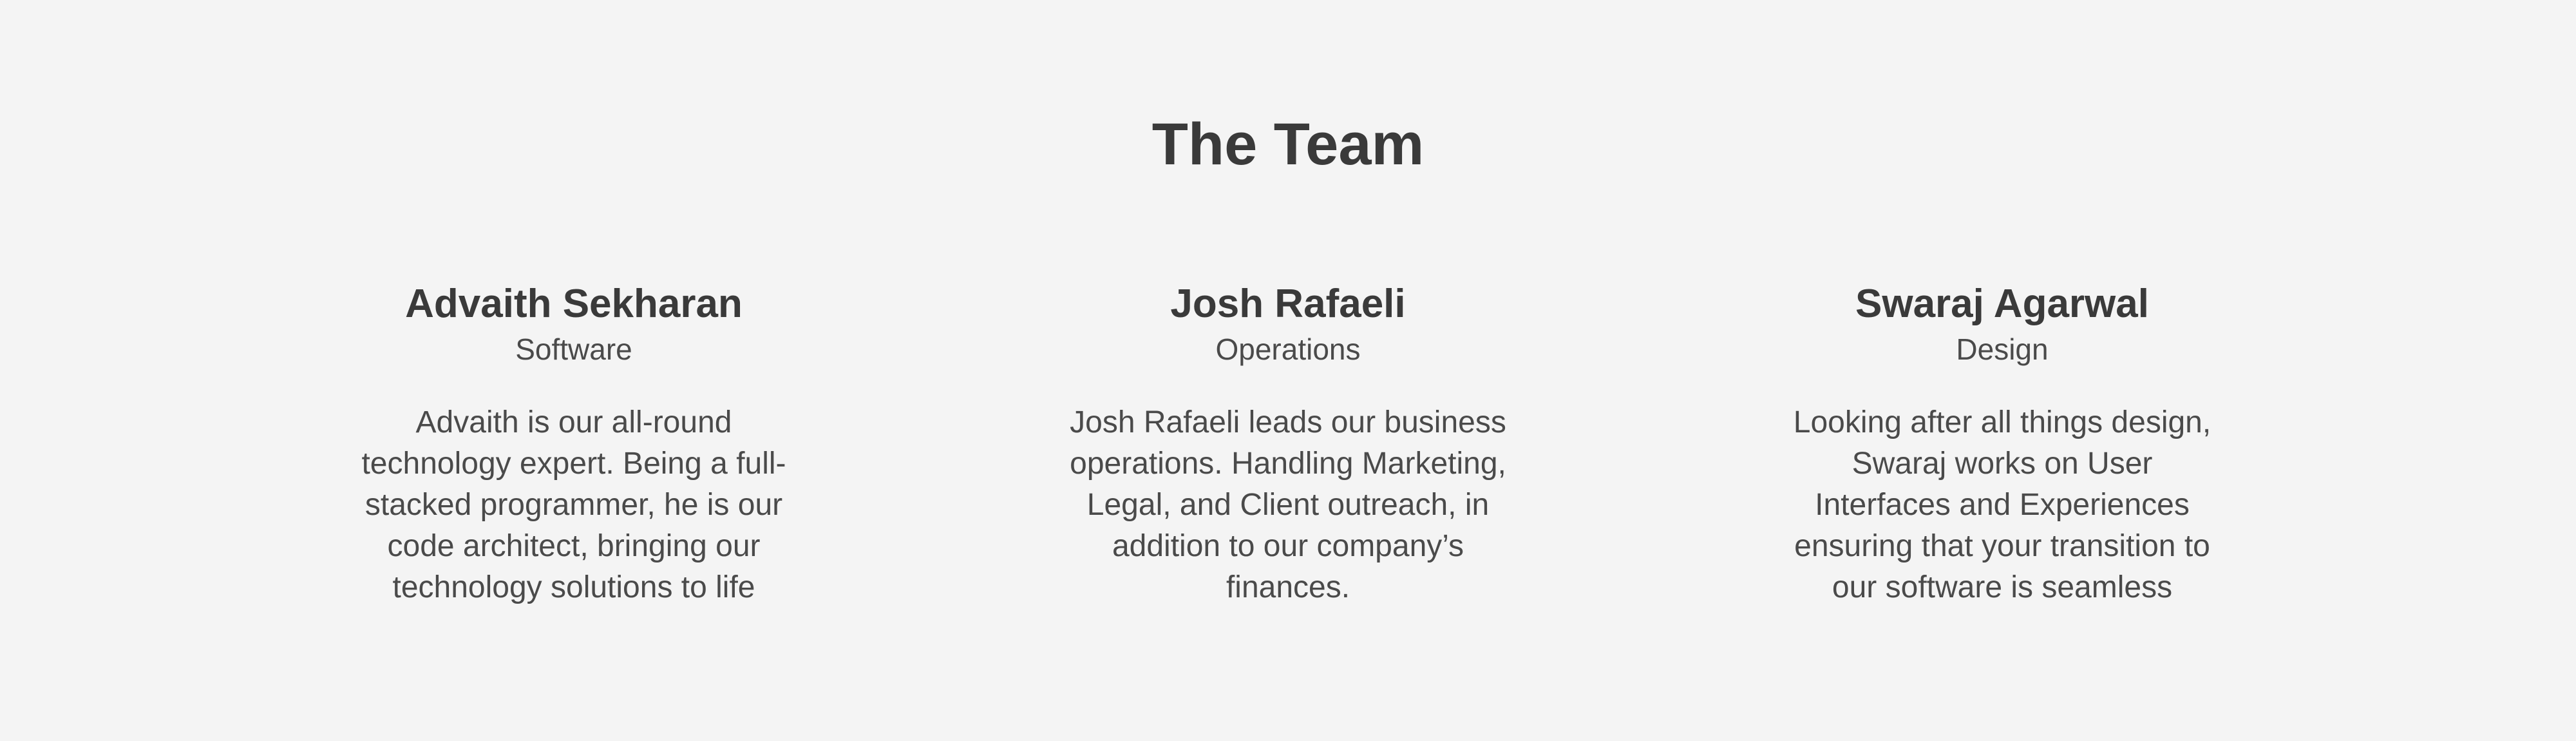 Image resolution: width=2576 pixels, height=741 pixels. What do you see at coordinates (1288, 304) in the screenshot?
I see `member-name: Josh Rafaeli` at bounding box center [1288, 304].